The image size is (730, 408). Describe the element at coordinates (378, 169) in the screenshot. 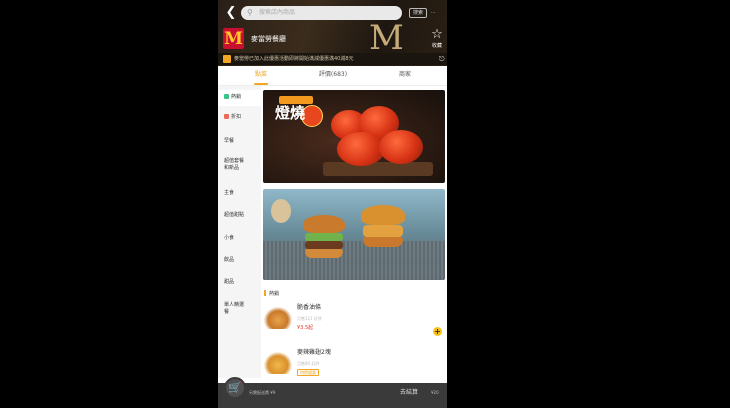

I see `wooden-board` at that location.